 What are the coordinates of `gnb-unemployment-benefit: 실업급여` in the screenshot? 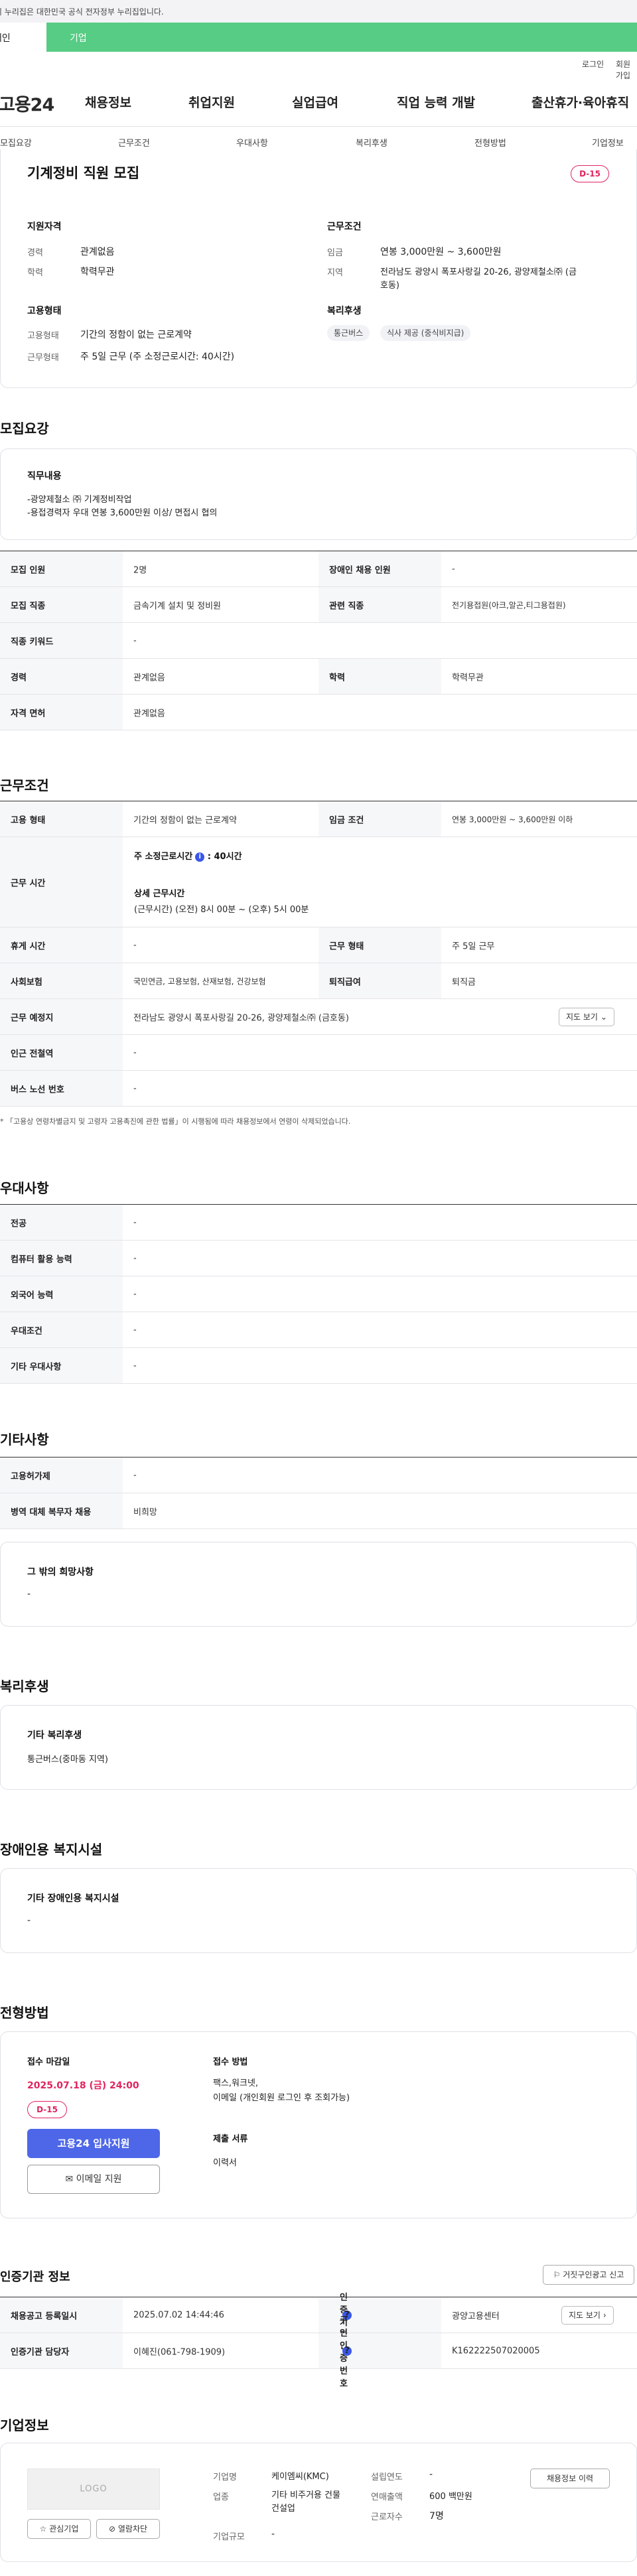 It's located at (315, 102).